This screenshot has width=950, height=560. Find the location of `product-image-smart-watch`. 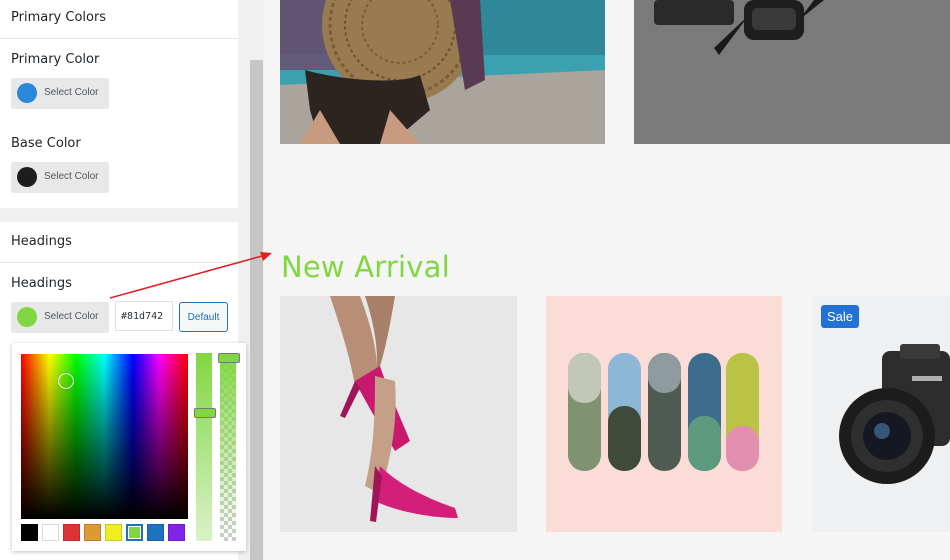

product-image-smart-watch is located at coordinates (792, 72).